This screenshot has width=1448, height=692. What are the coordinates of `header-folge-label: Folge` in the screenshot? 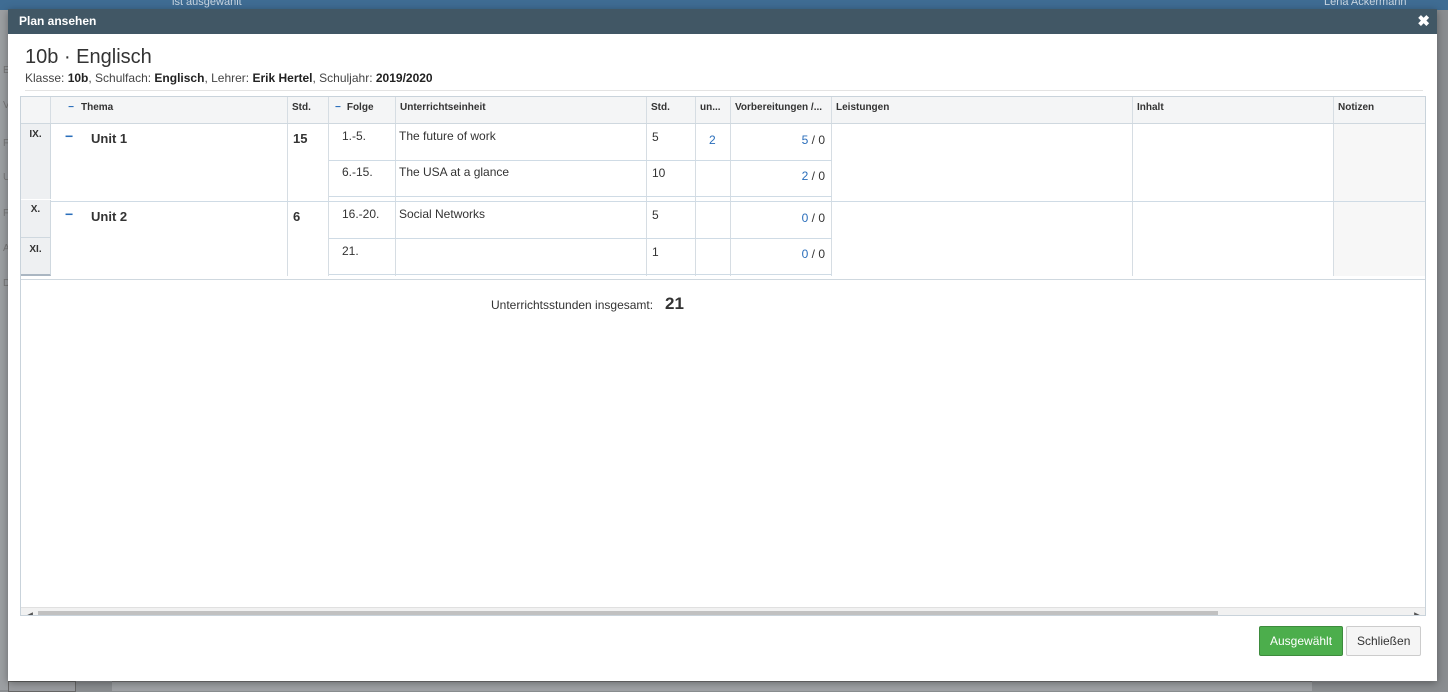 It's located at (360, 107).